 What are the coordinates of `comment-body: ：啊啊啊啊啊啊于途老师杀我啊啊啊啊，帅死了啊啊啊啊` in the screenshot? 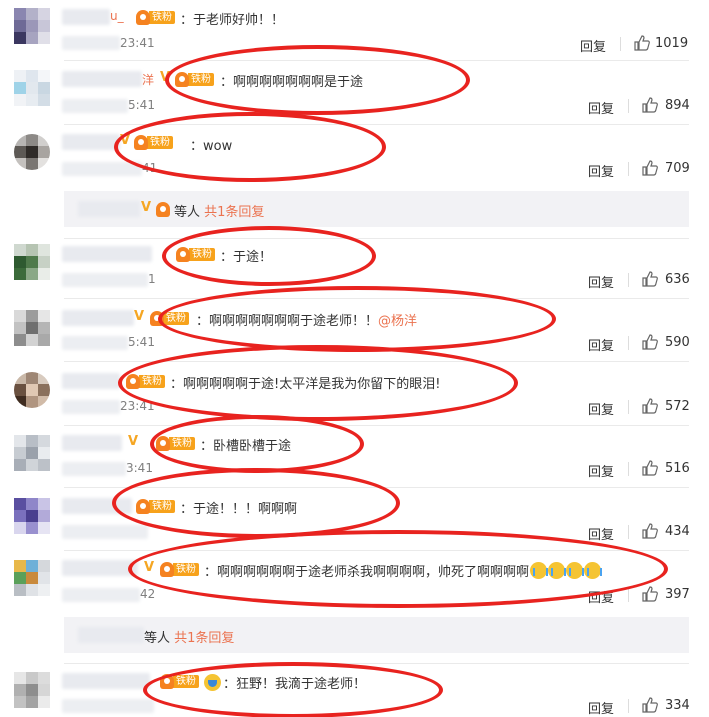 It's located at (367, 572).